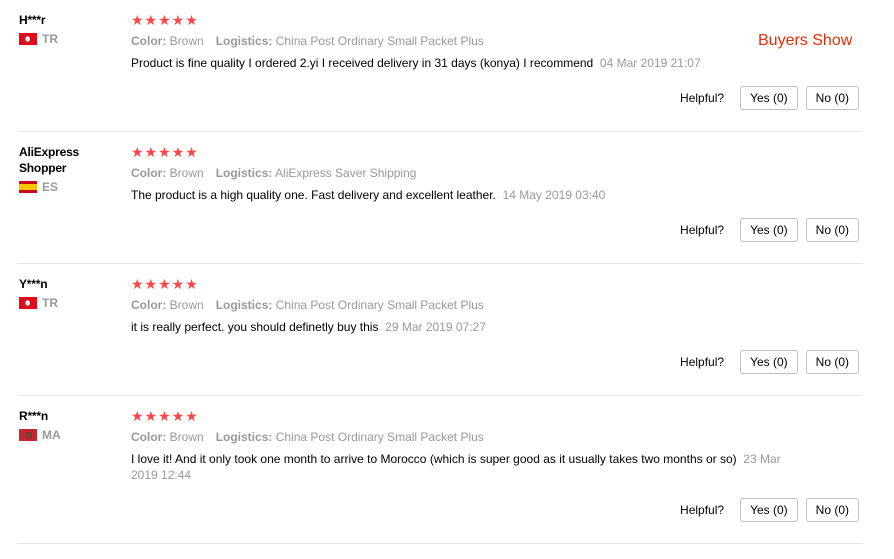 This screenshot has width=894, height=559. Describe the element at coordinates (28, 187) in the screenshot. I see `spain-flag-icon` at that location.